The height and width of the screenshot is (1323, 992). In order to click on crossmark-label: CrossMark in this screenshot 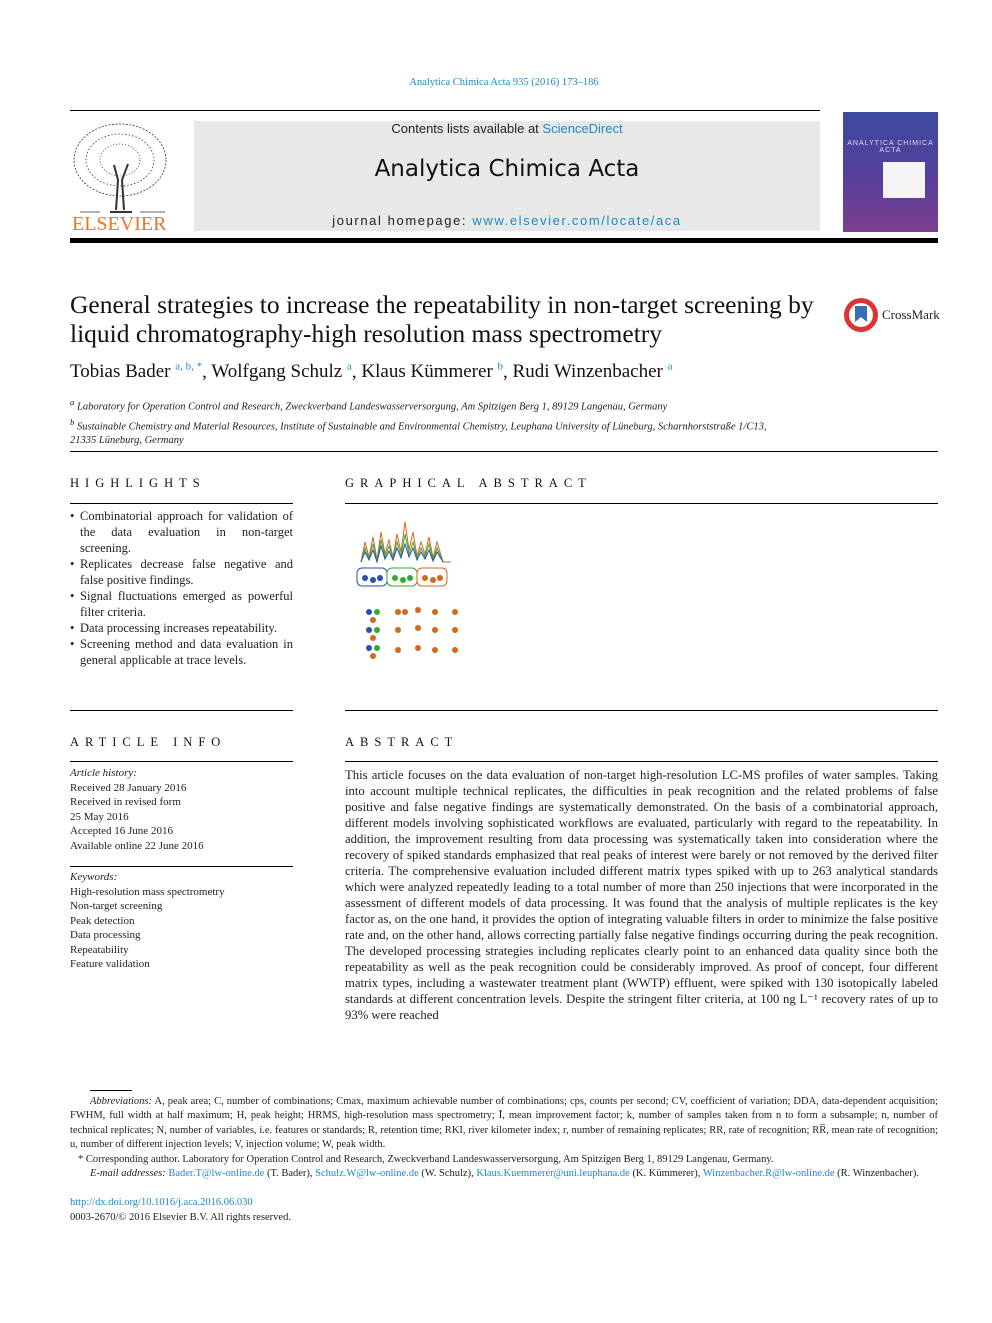, I will do `click(911, 314)`.